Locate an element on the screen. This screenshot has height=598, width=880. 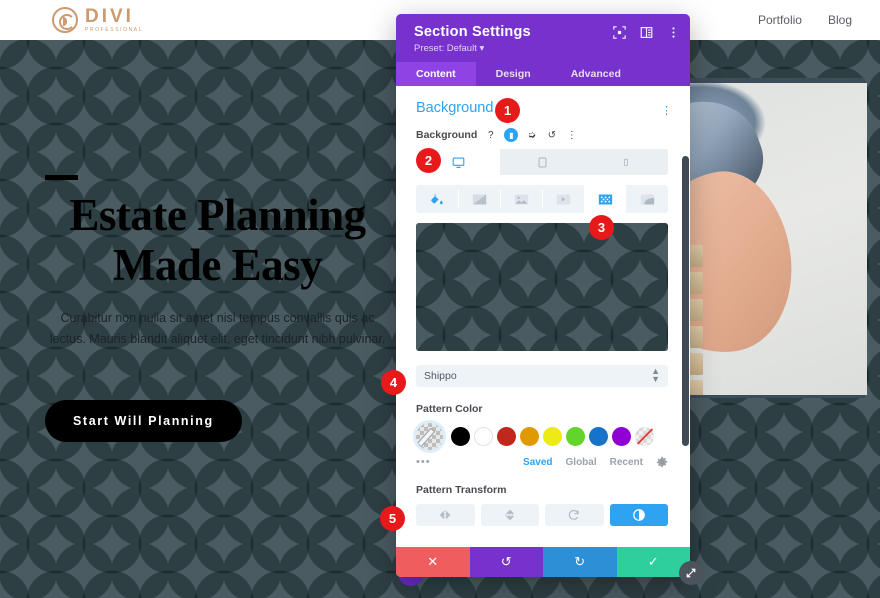
field-kebab-icon: ⋮ is located at coordinates (571, 135).